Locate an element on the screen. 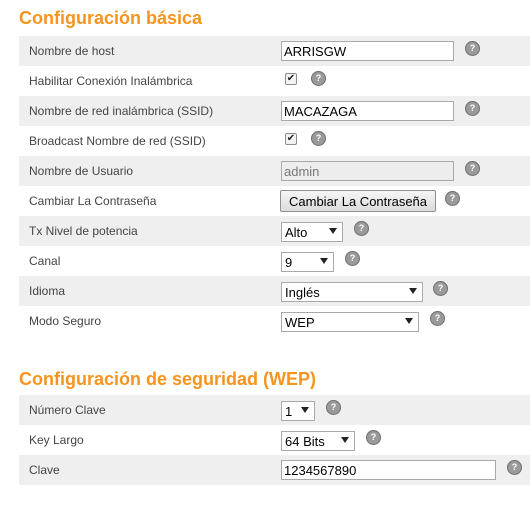 The height and width of the screenshot is (510, 530). security-mode-row: Modo Seguro WEP ? is located at coordinates (274, 321).